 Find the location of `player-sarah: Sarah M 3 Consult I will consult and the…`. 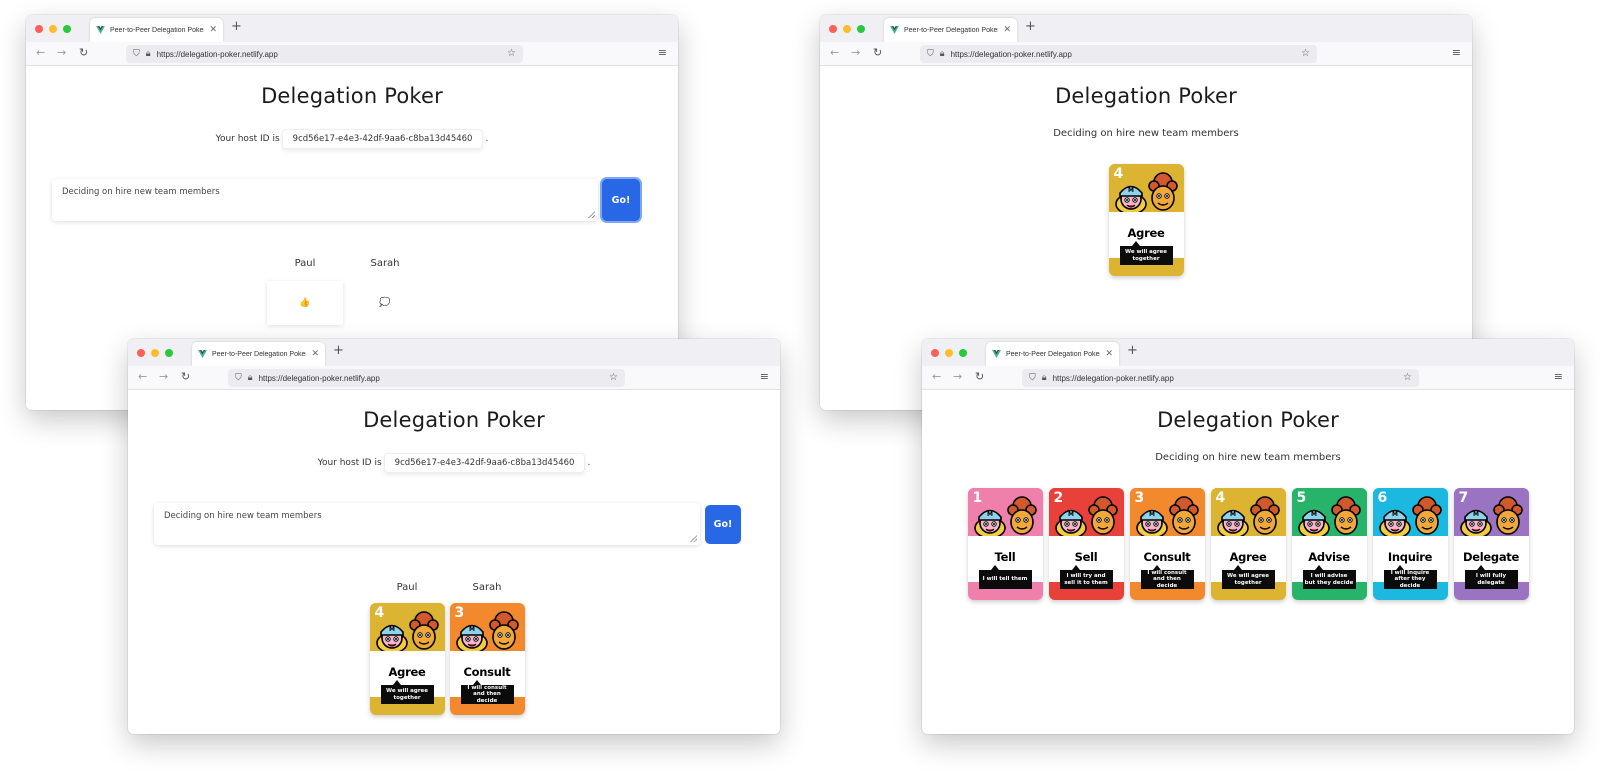

player-sarah: Sarah M 3 Consult I will consult and the… is located at coordinates (487, 648).